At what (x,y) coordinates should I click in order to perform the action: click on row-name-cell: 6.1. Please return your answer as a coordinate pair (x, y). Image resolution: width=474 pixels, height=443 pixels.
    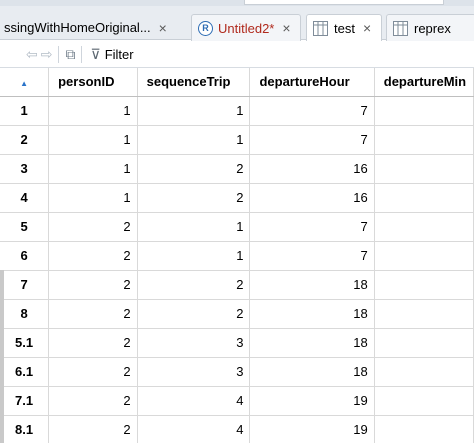
    Looking at the image, I should click on (25, 372).